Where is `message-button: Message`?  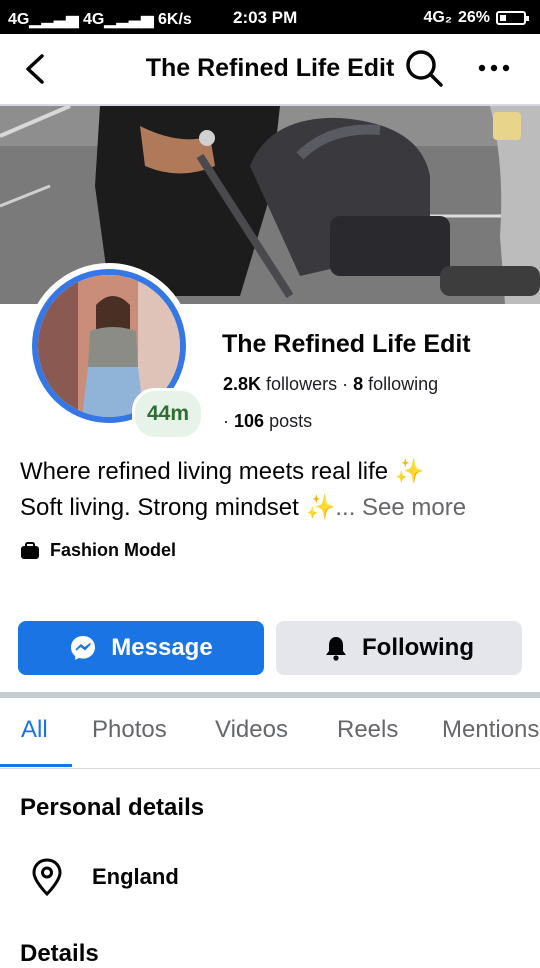
message-button: Message is located at coordinates (141, 648).